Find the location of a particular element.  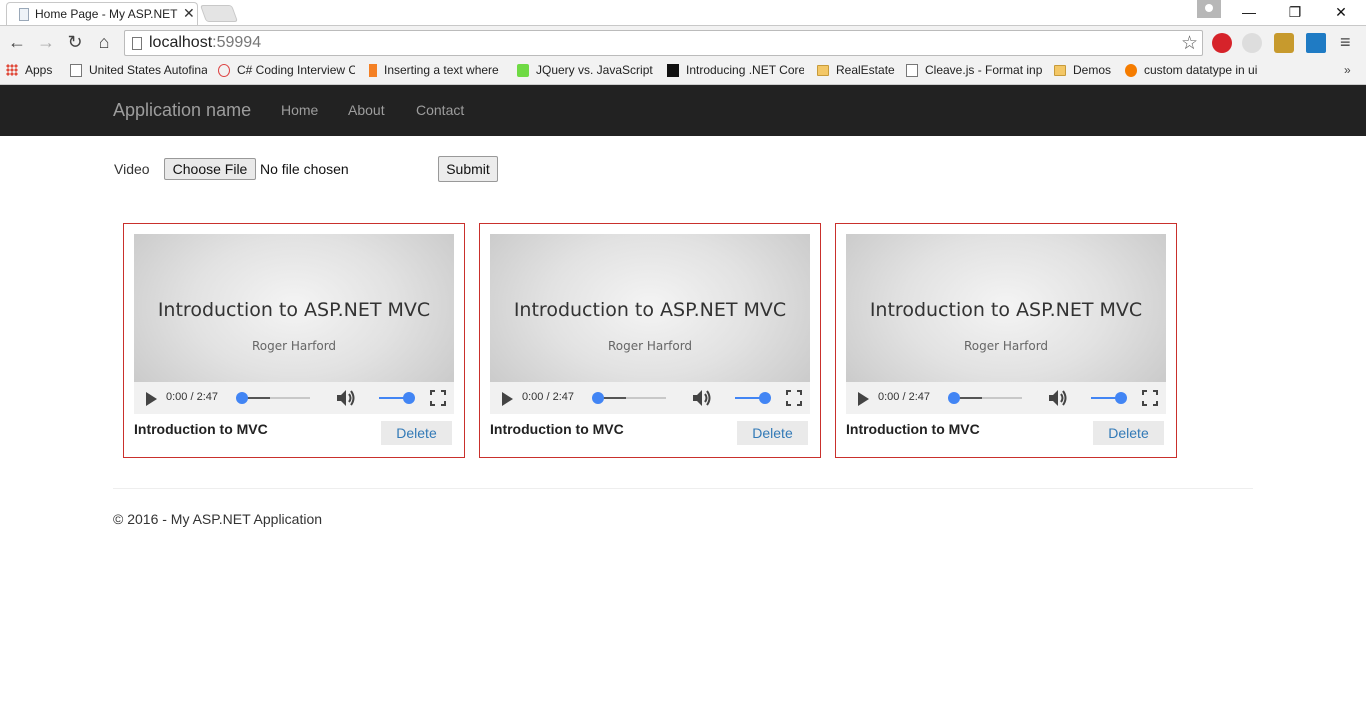

chrome-menu-icon: ≡ is located at coordinates (1345, 42).